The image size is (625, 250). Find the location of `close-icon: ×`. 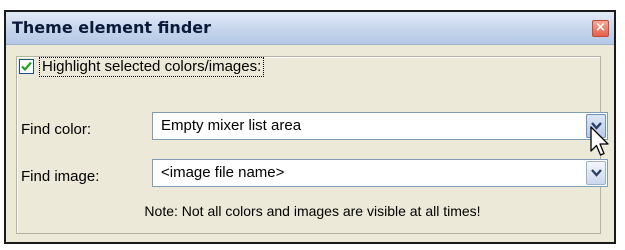

close-icon: × is located at coordinates (600, 27).